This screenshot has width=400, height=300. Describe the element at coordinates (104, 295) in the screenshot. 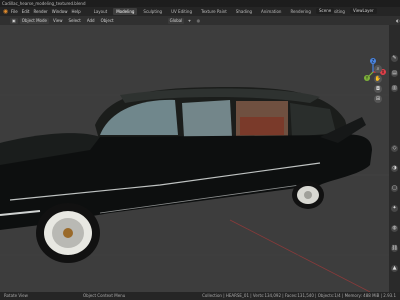

I see `status-mid-hint: Object Context Menu` at that location.